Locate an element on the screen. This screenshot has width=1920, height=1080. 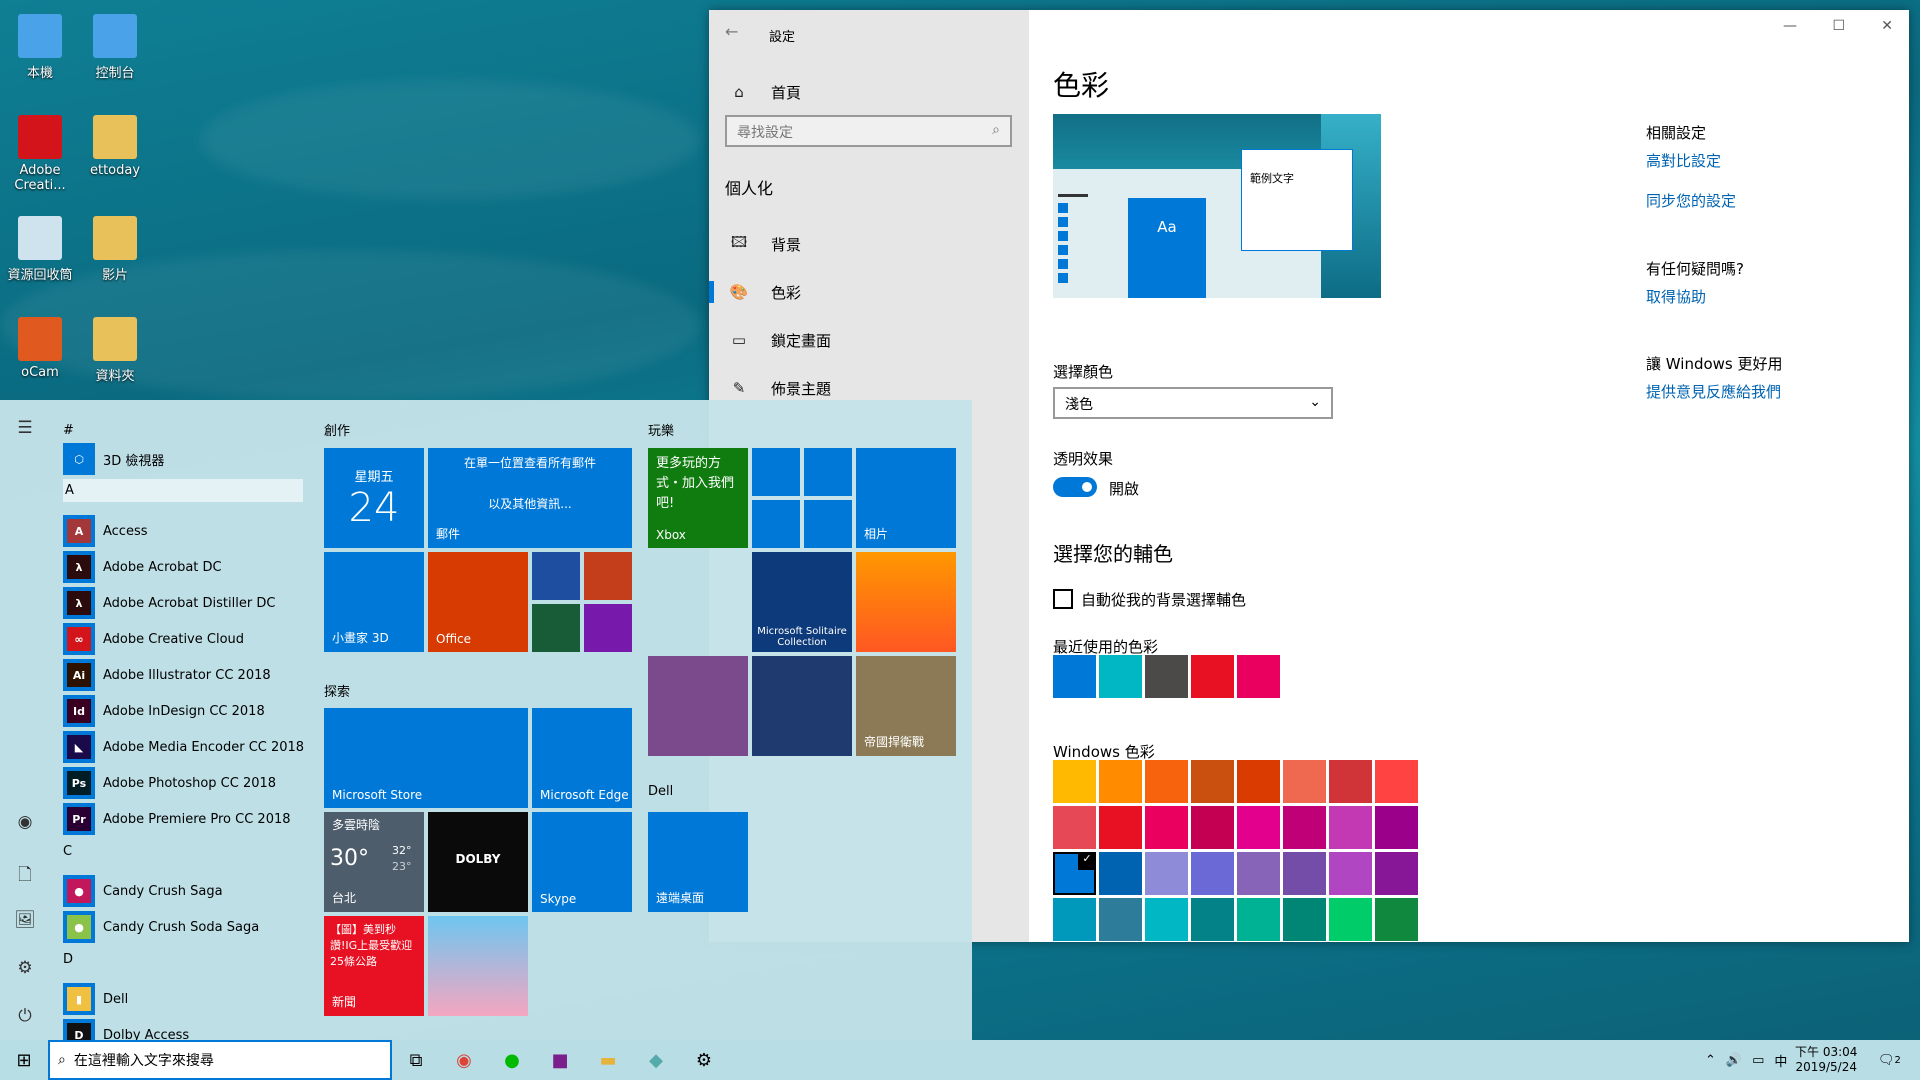
hidden-city-tile is located at coordinates (802, 706).